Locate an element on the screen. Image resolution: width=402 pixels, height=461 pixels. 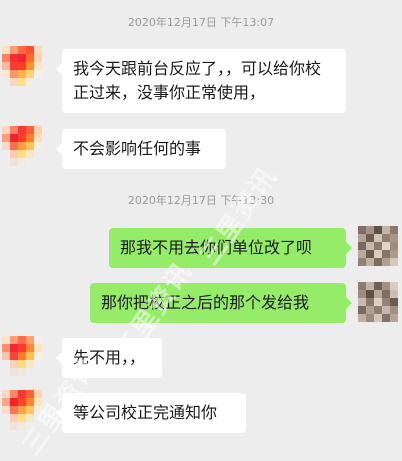
message-bubble-incoming: 不会影响任何的事 is located at coordinates (141, 149).